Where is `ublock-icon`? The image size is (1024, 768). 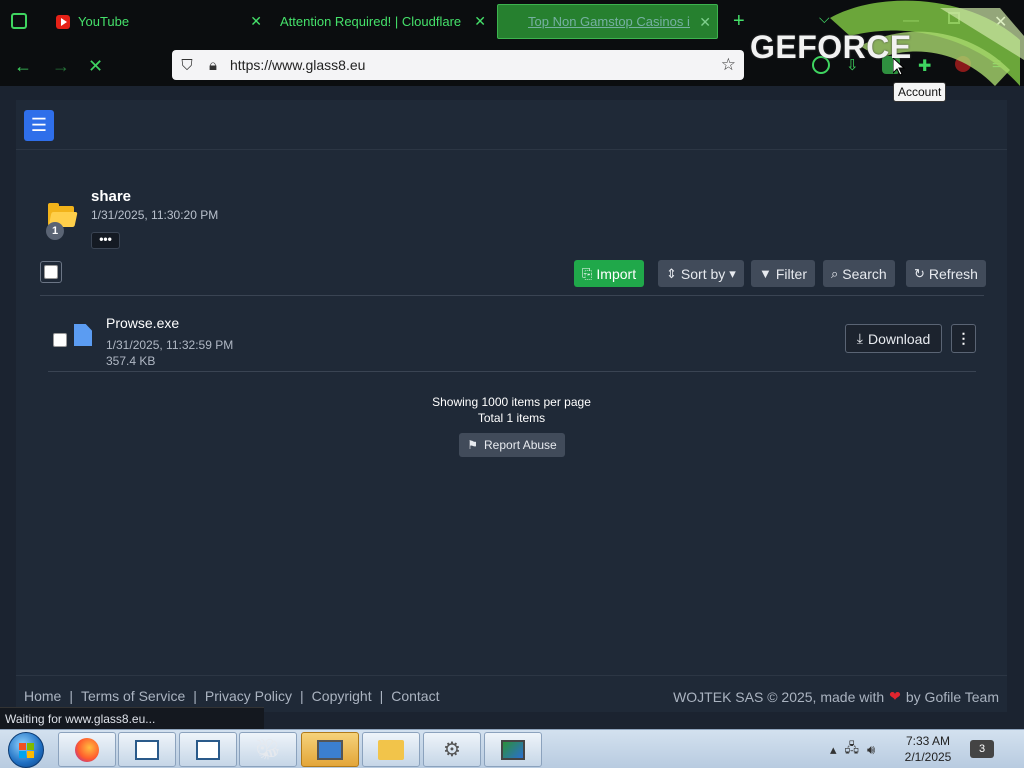 ublock-icon is located at coordinates (963, 64).